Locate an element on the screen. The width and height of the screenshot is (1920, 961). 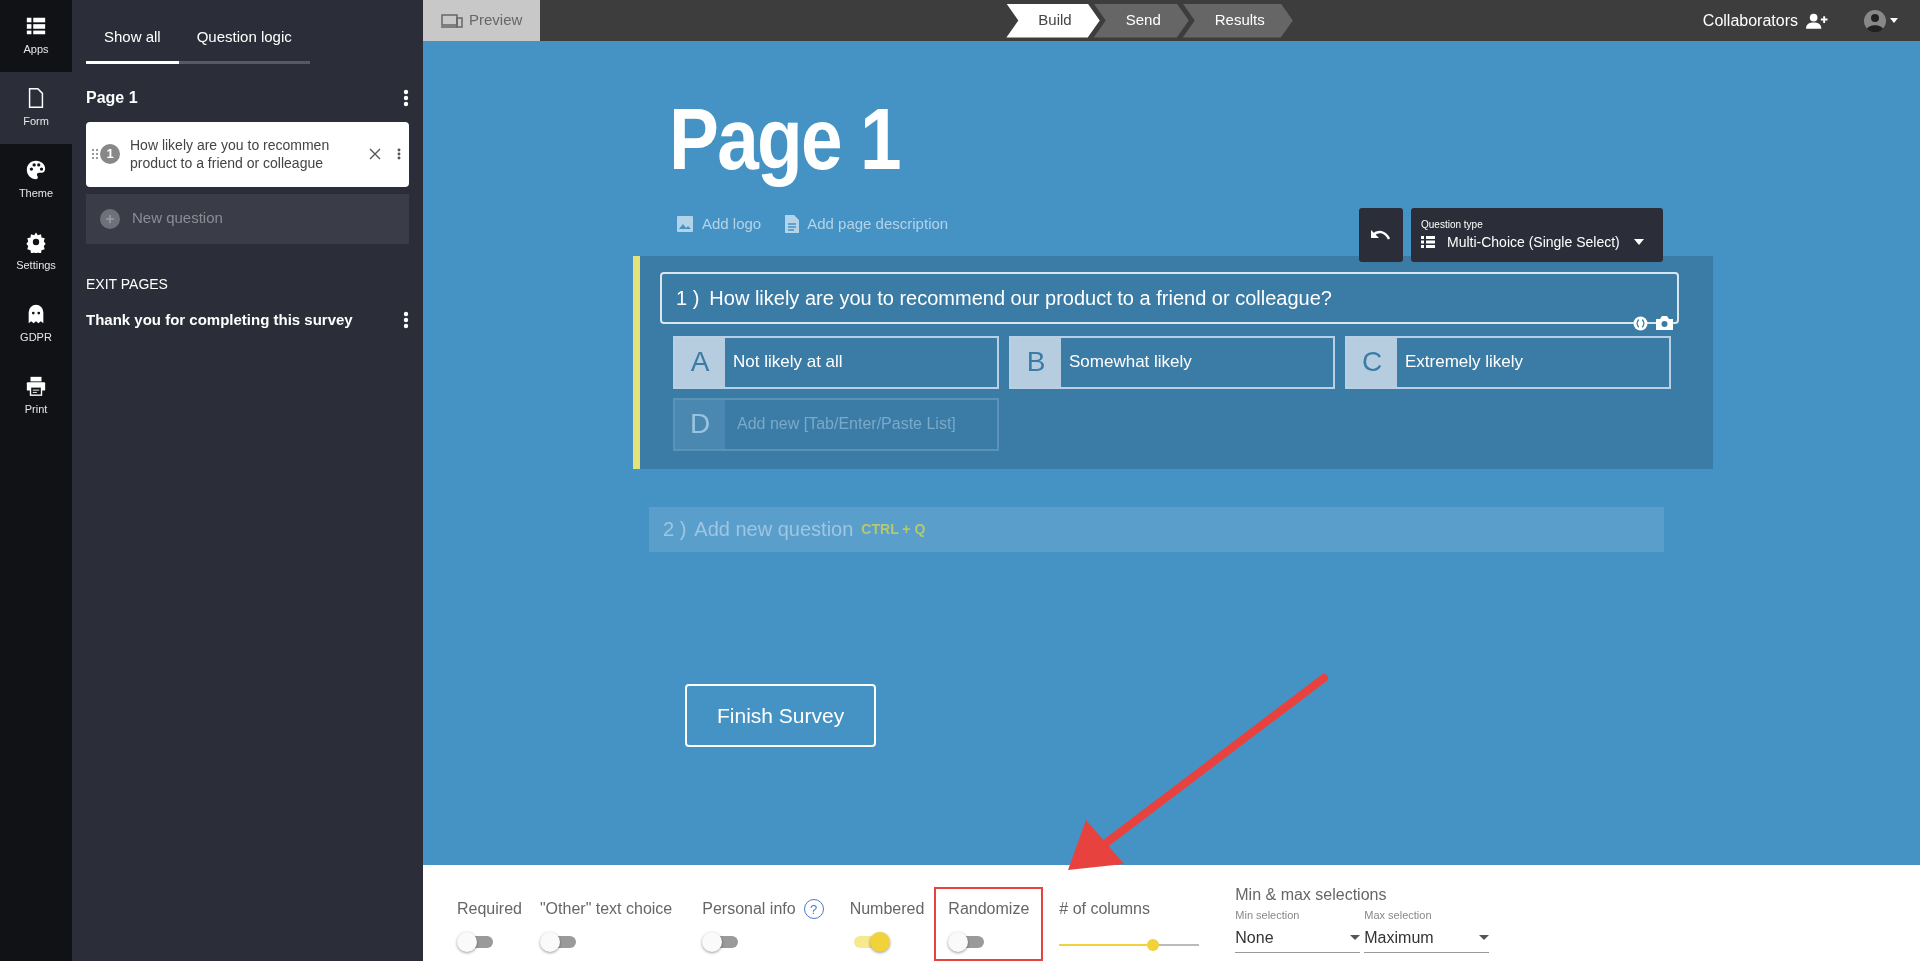
answer-option: C Extremely likely is located at coordinates (1508, 362).